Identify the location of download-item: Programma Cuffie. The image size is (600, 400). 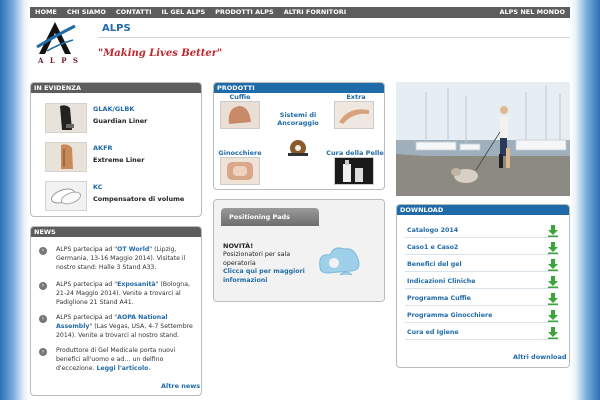
(482, 299).